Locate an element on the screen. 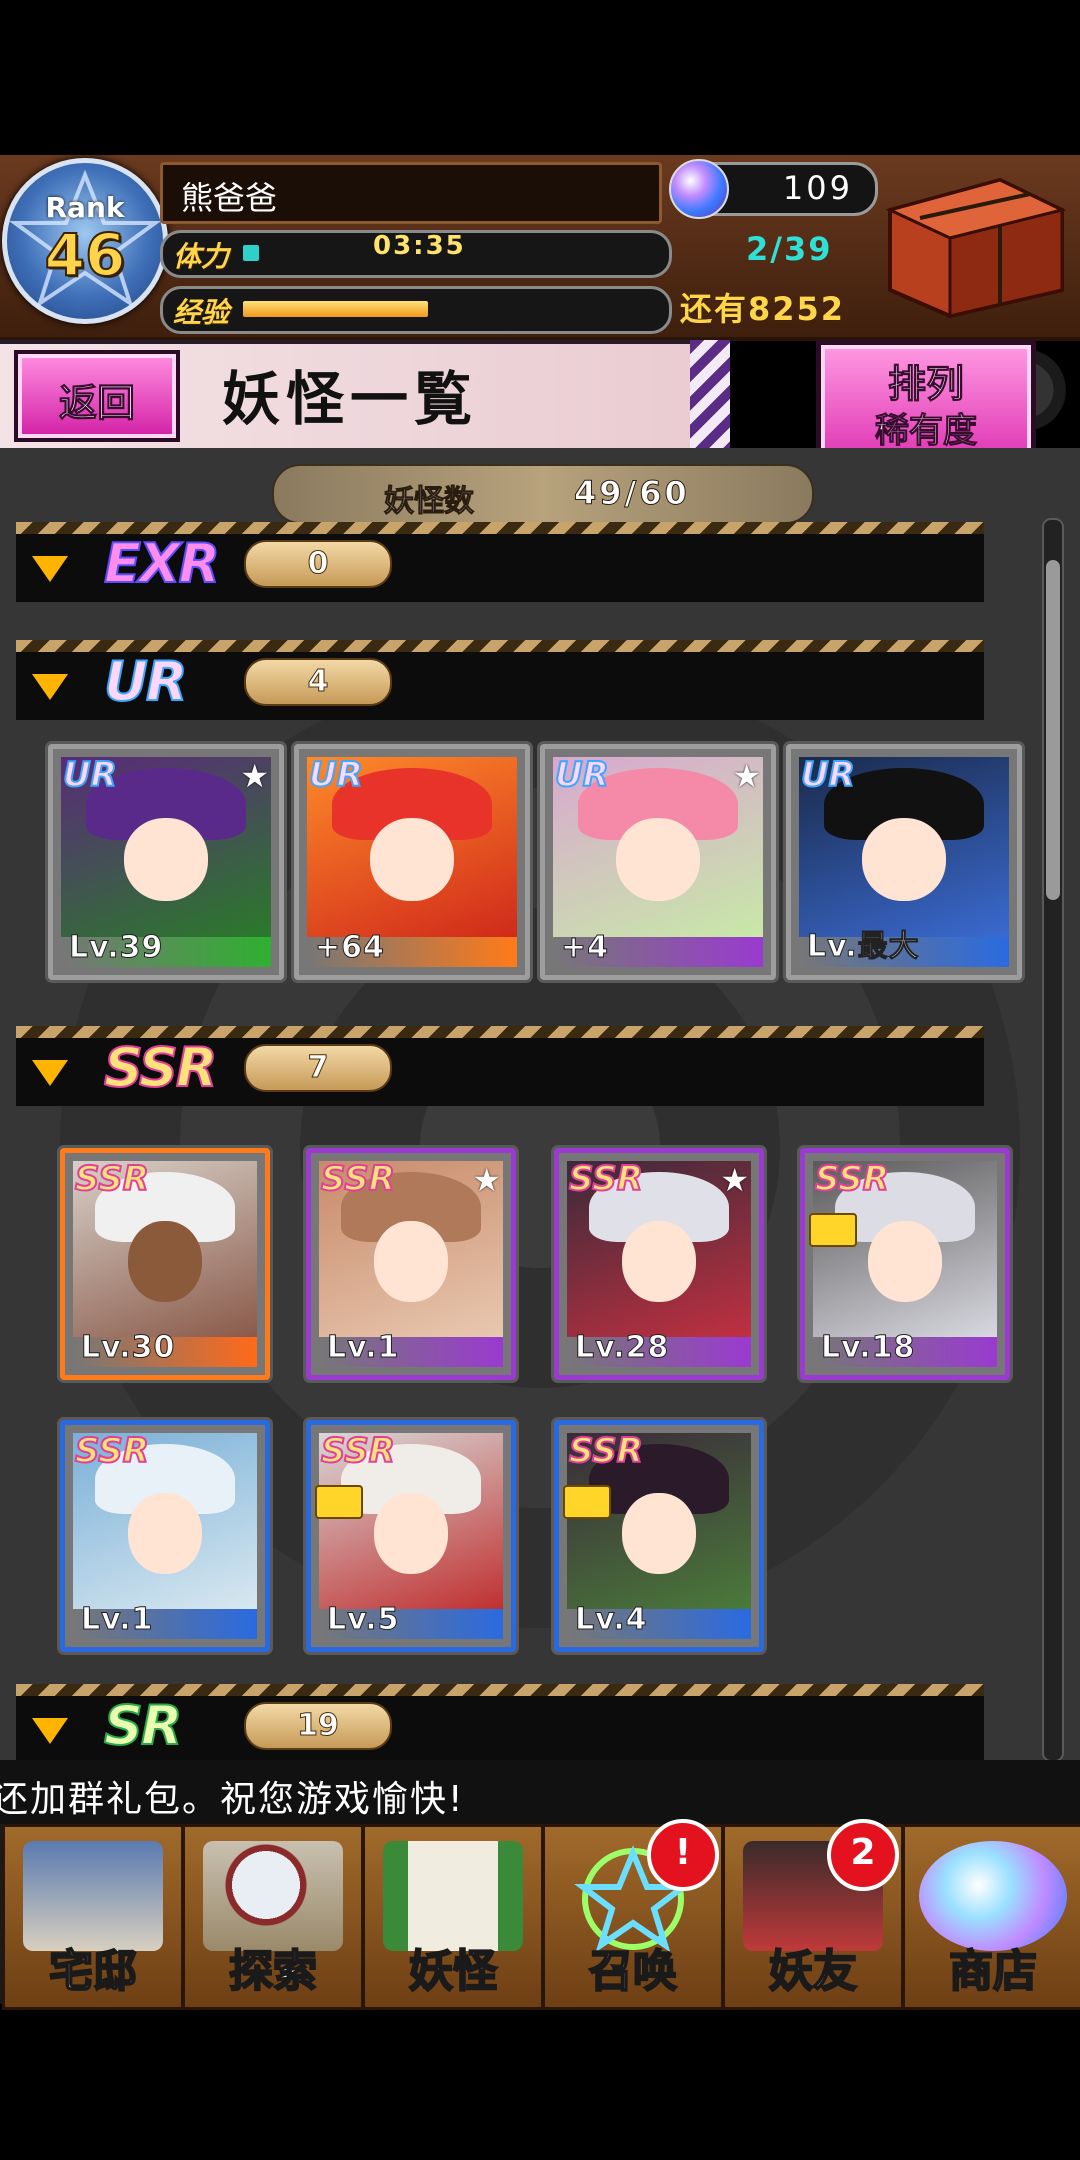 The image size is (1080, 2160). magic-stone-icon is located at coordinates (699, 189).